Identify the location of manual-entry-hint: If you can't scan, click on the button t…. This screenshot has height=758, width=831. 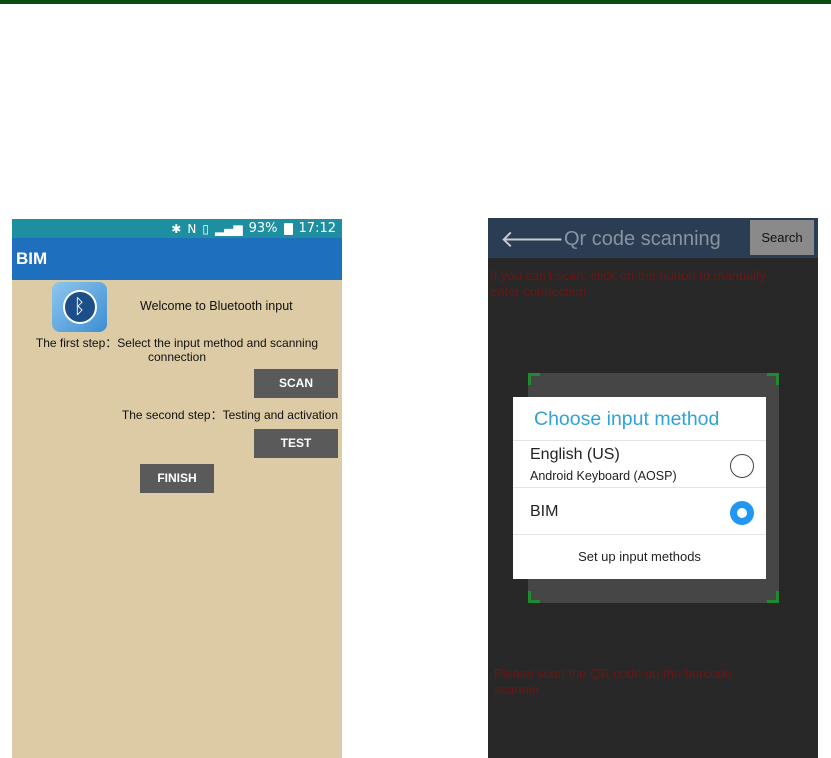
(628, 283).